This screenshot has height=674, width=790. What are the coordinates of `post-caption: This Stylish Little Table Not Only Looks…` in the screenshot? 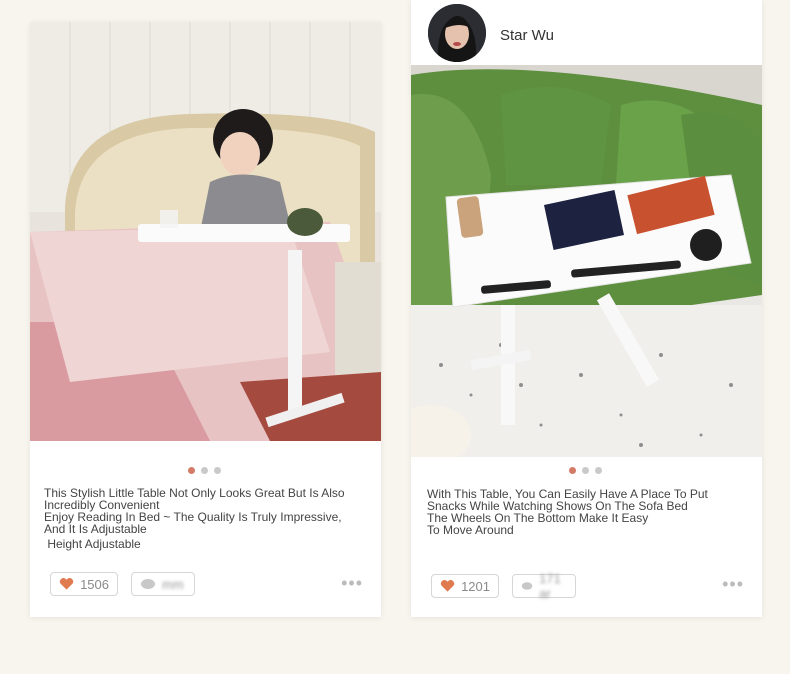 It's located at (204, 518).